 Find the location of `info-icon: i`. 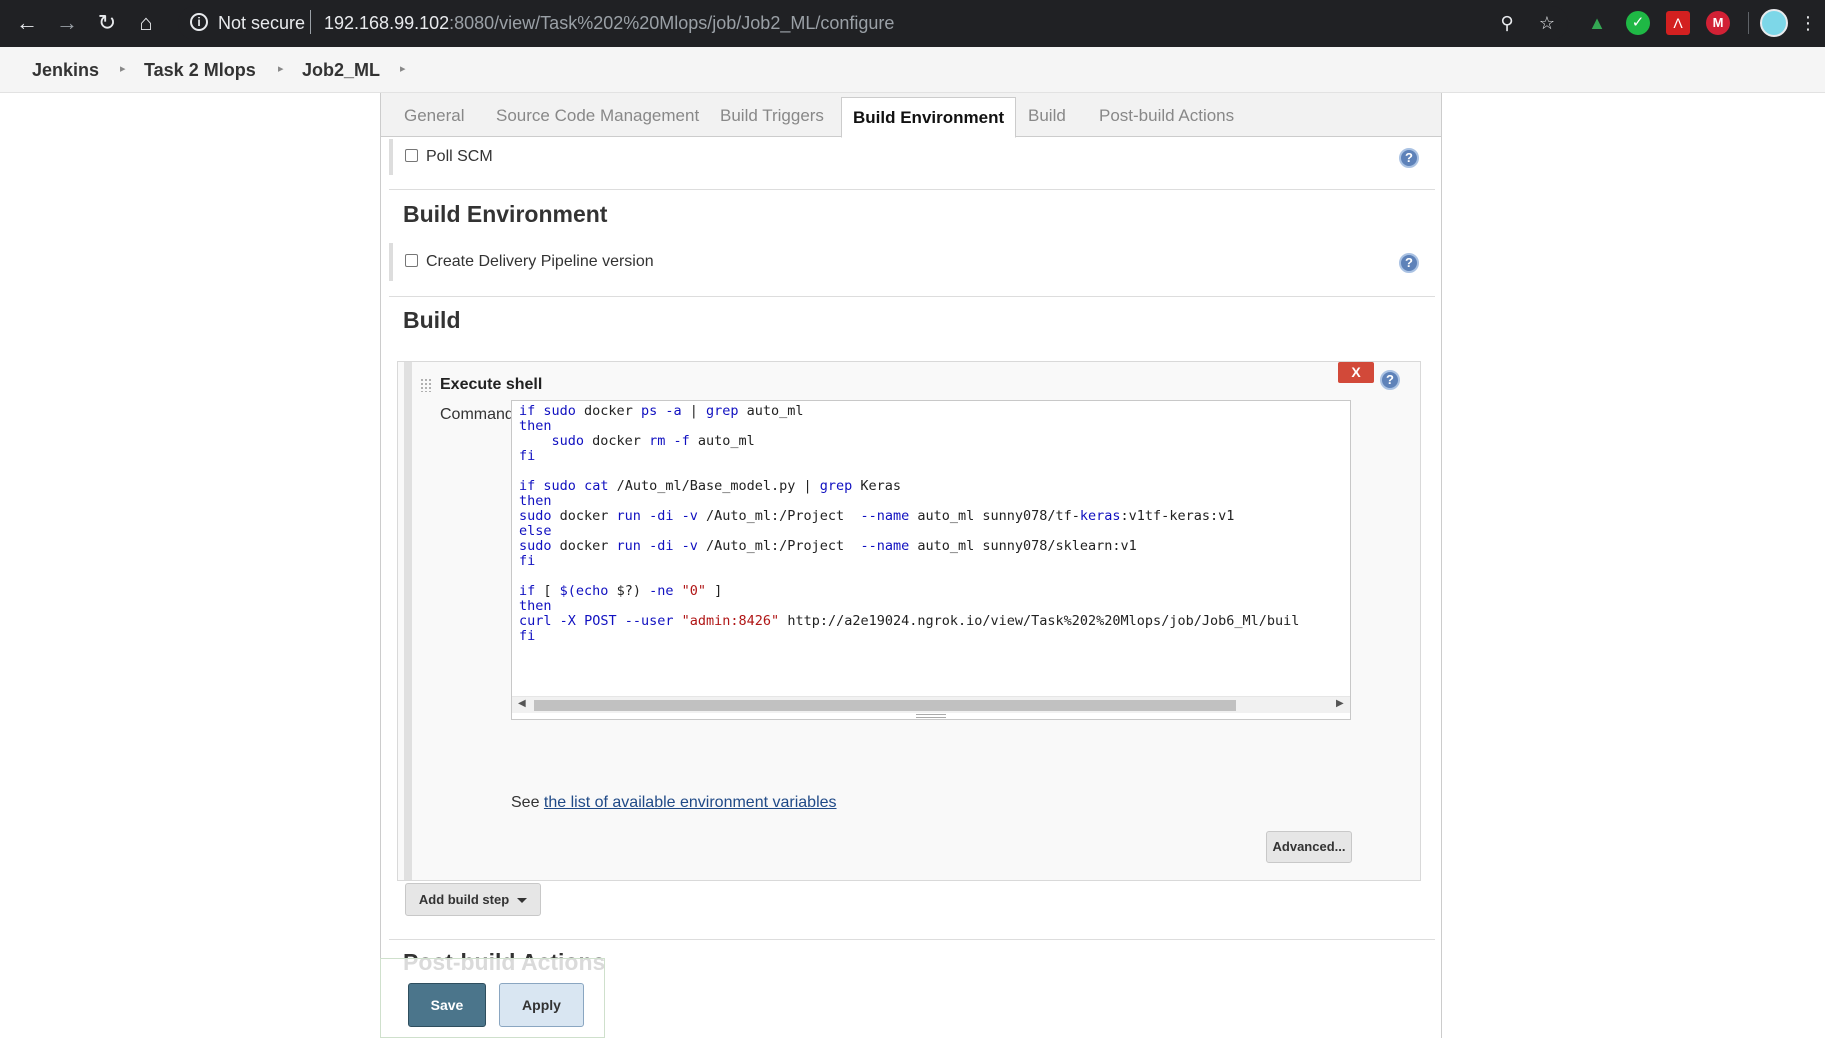

info-icon: i is located at coordinates (199, 22).